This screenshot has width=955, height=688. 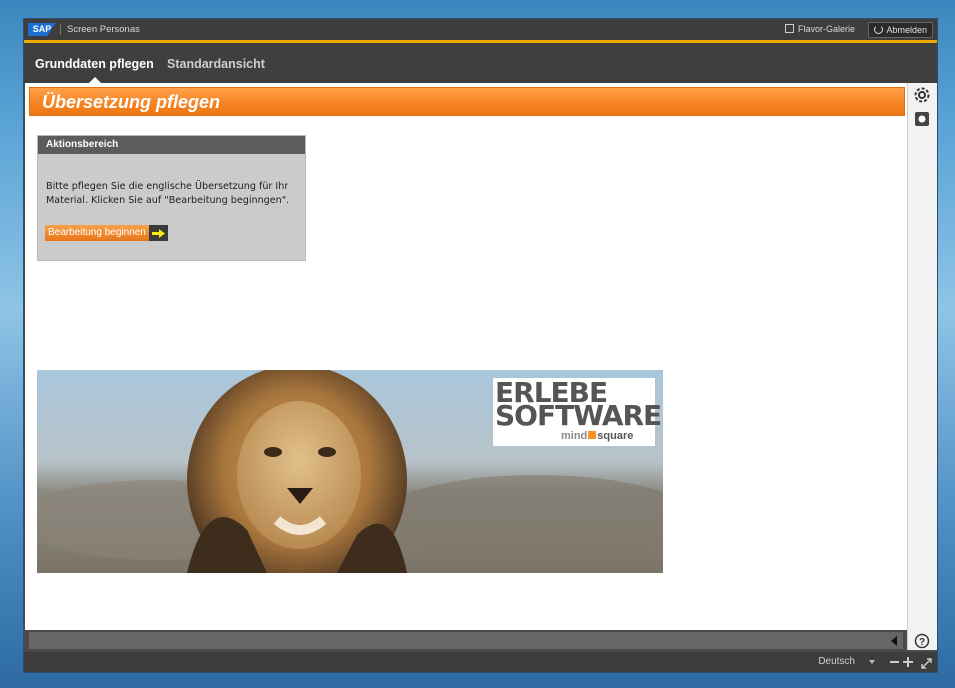 I want to click on sap-logo: SAP, so click(x=42, y=29).